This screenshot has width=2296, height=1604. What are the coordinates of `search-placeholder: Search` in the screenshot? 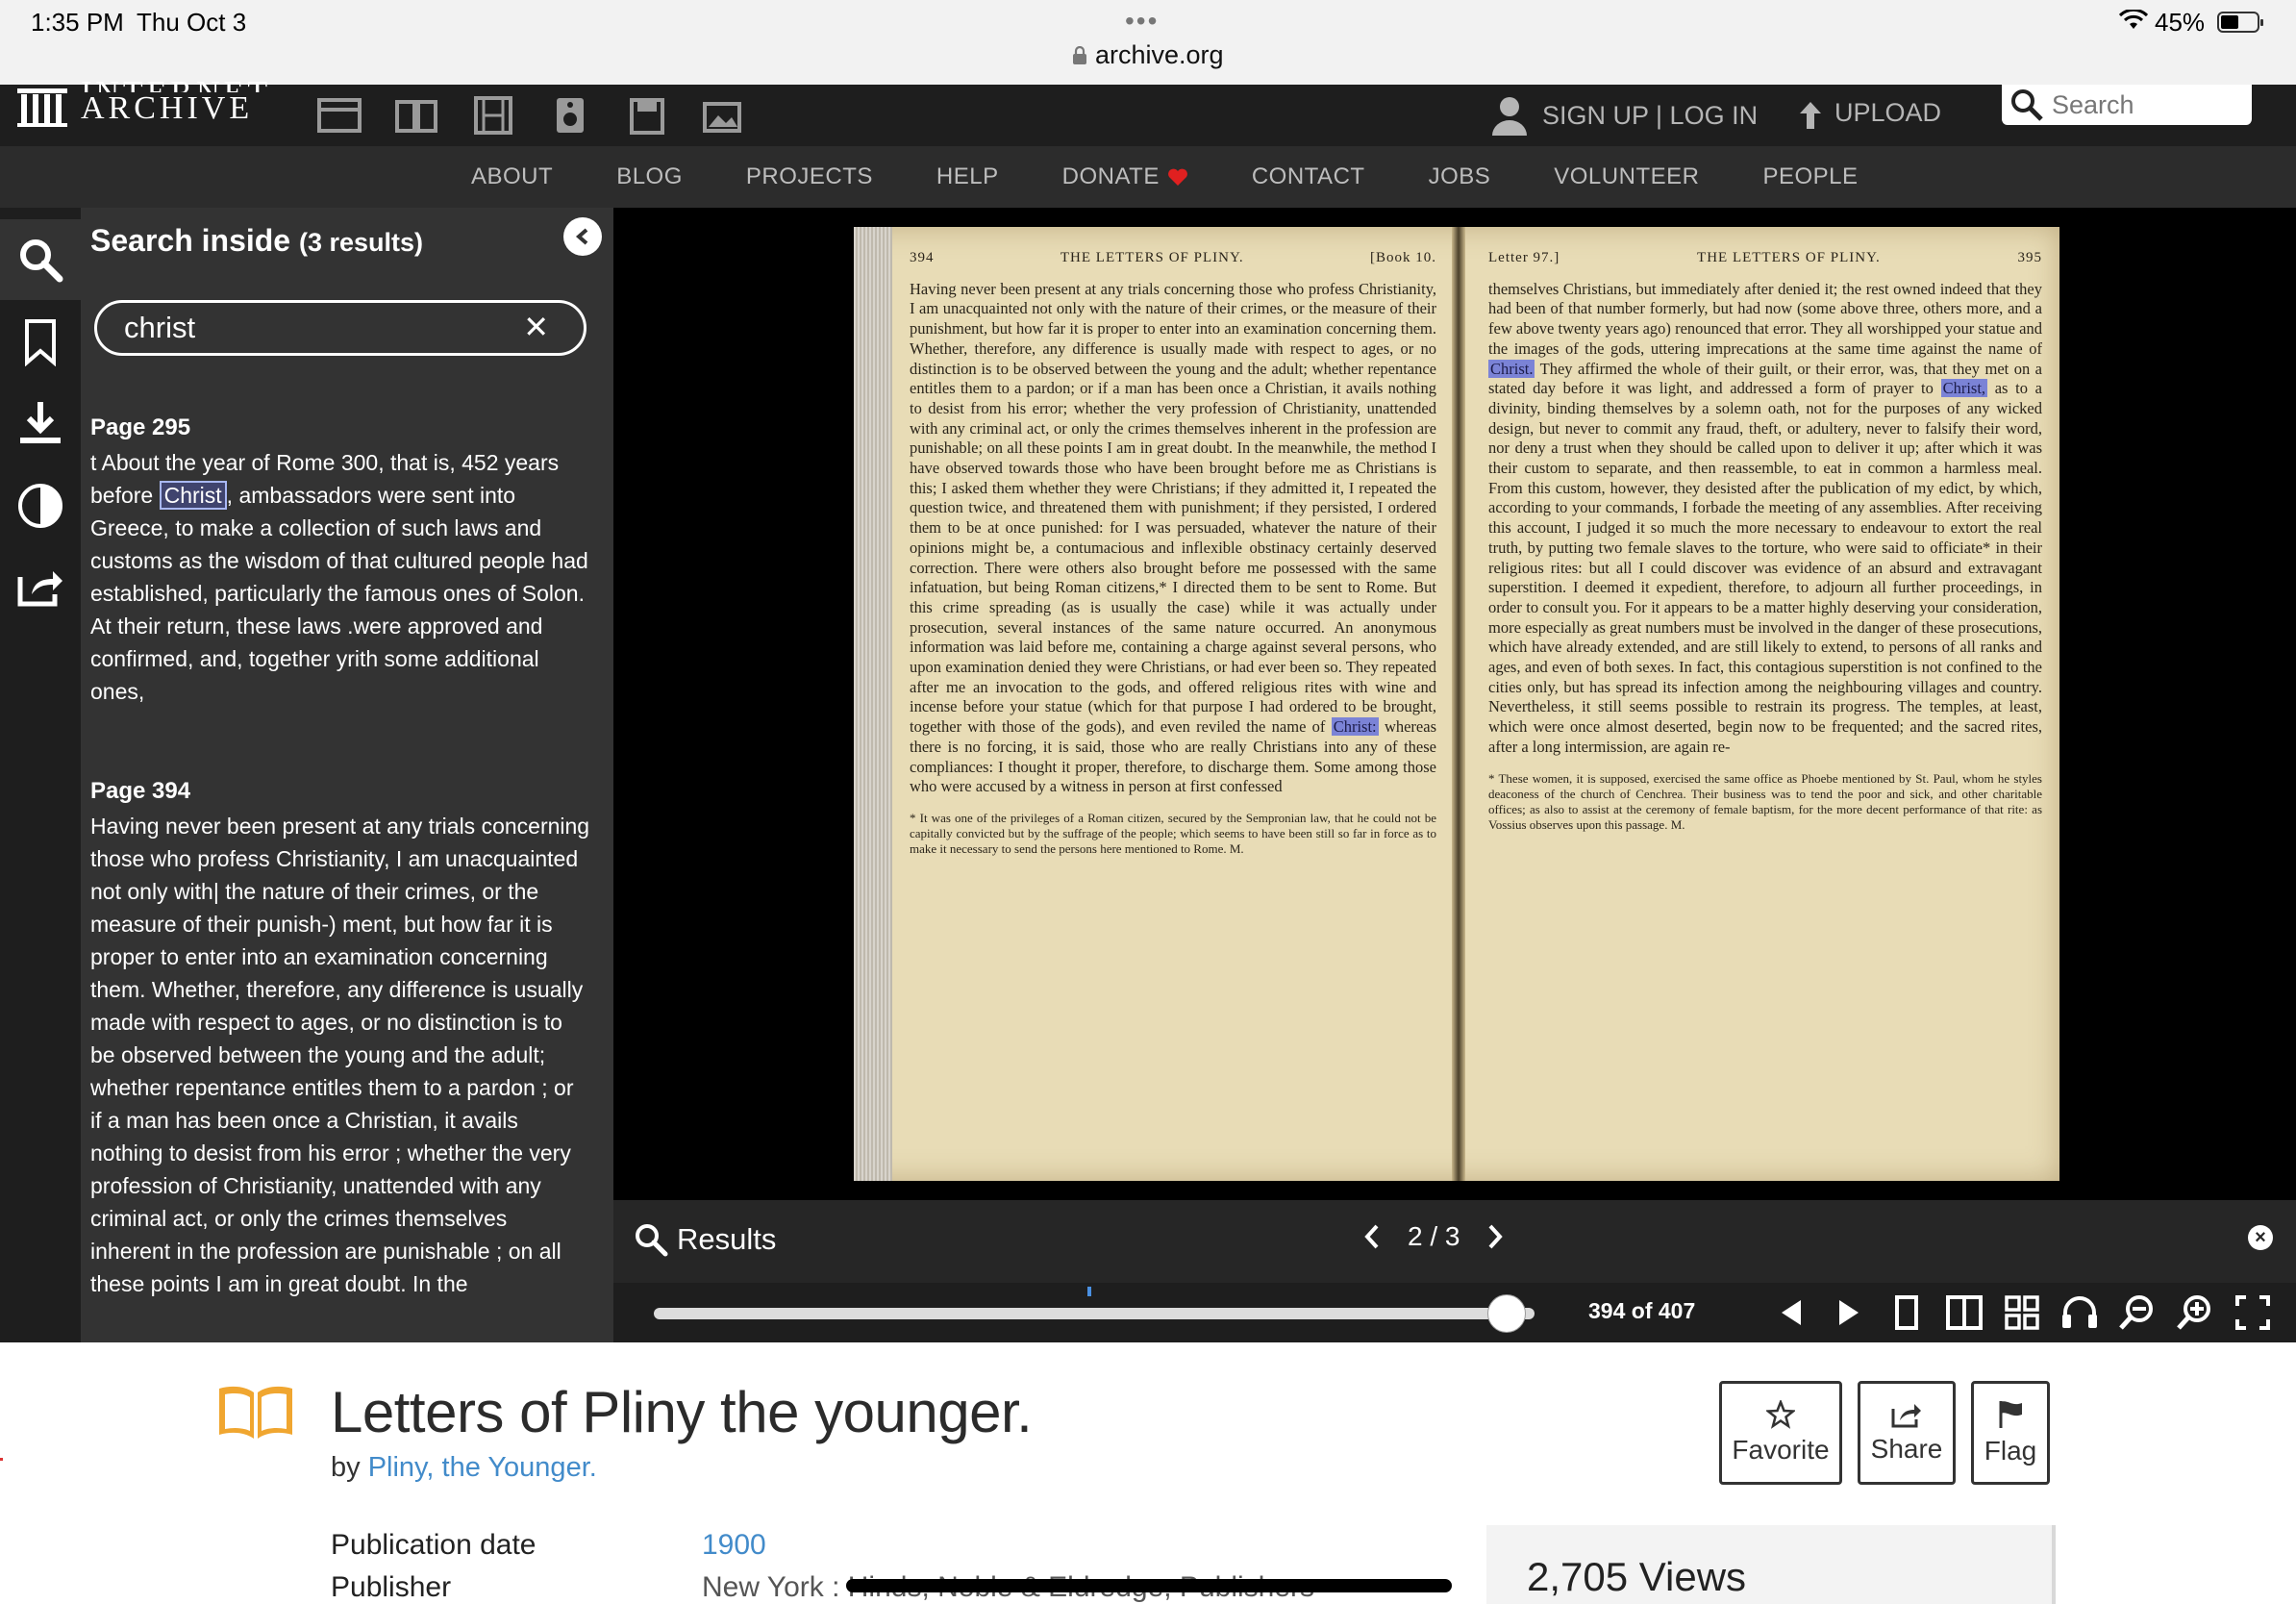 It's located at (2093, 104).